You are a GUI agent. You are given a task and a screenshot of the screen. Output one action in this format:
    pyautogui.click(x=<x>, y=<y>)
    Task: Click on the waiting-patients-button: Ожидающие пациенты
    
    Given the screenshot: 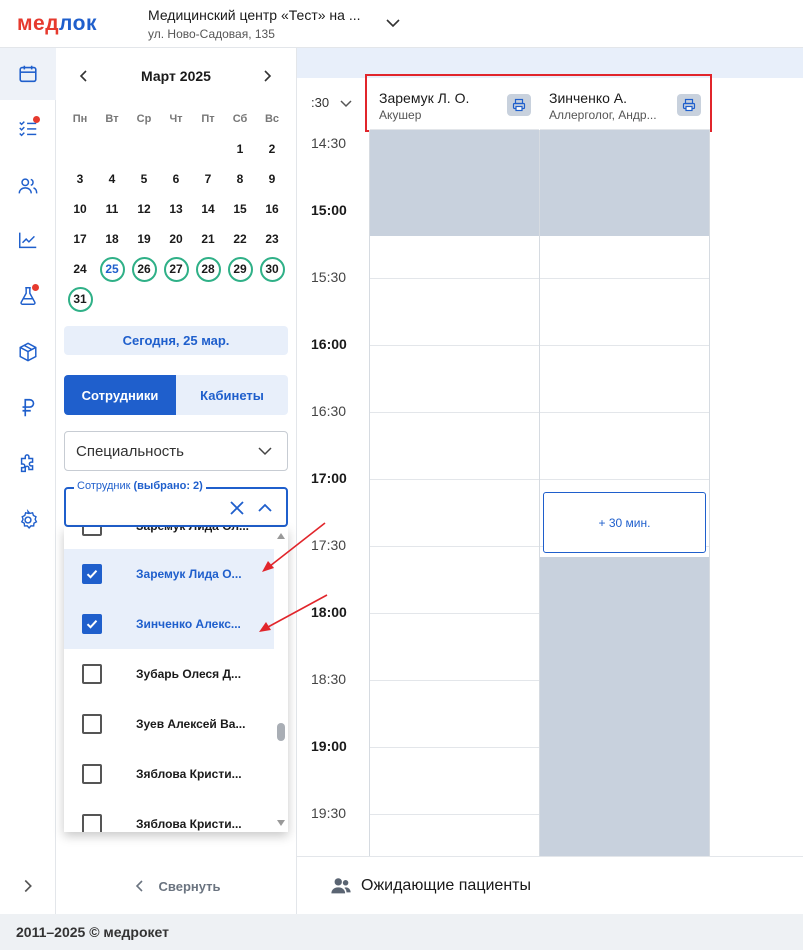 What is the action you would take?
    pyautogui.click(x=550, y=885)
    